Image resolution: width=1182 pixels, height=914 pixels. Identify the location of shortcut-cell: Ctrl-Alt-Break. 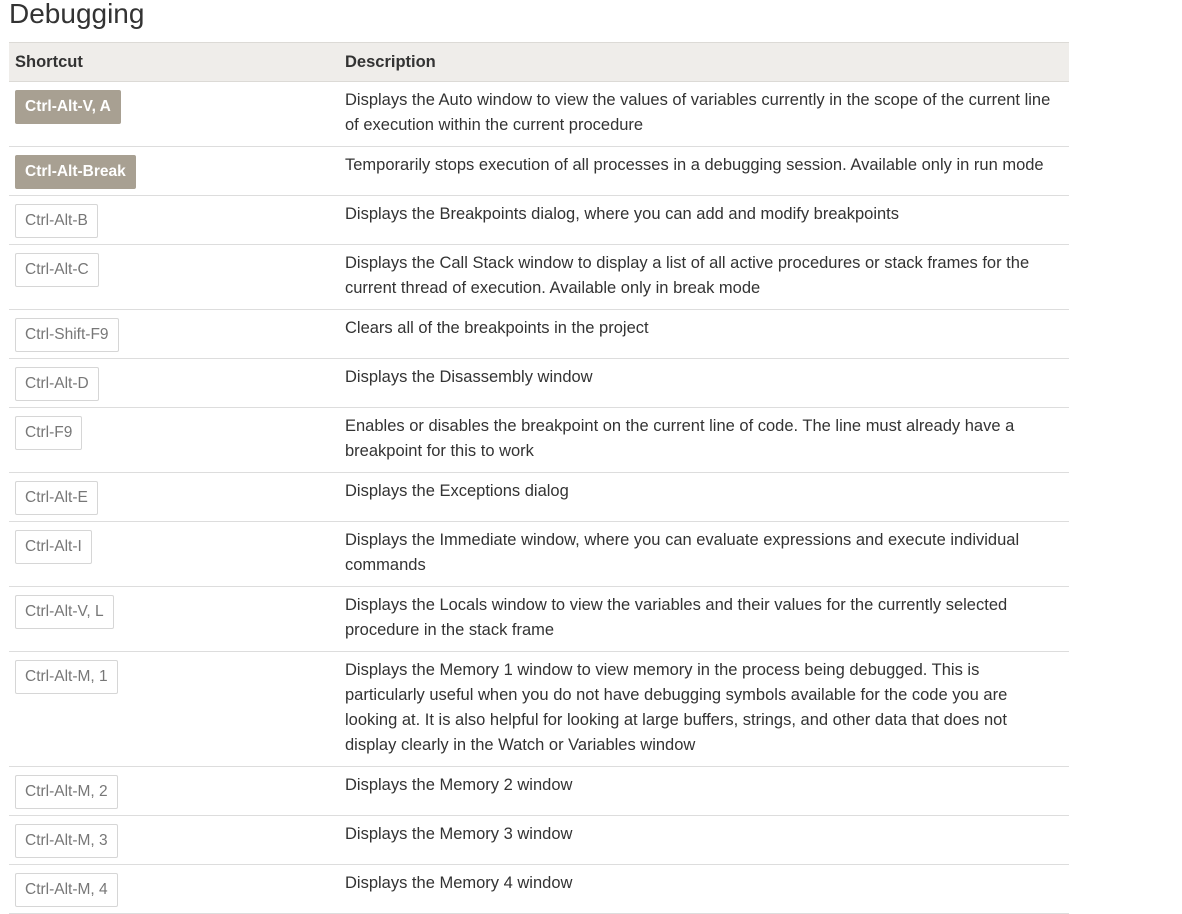
(174, 171).